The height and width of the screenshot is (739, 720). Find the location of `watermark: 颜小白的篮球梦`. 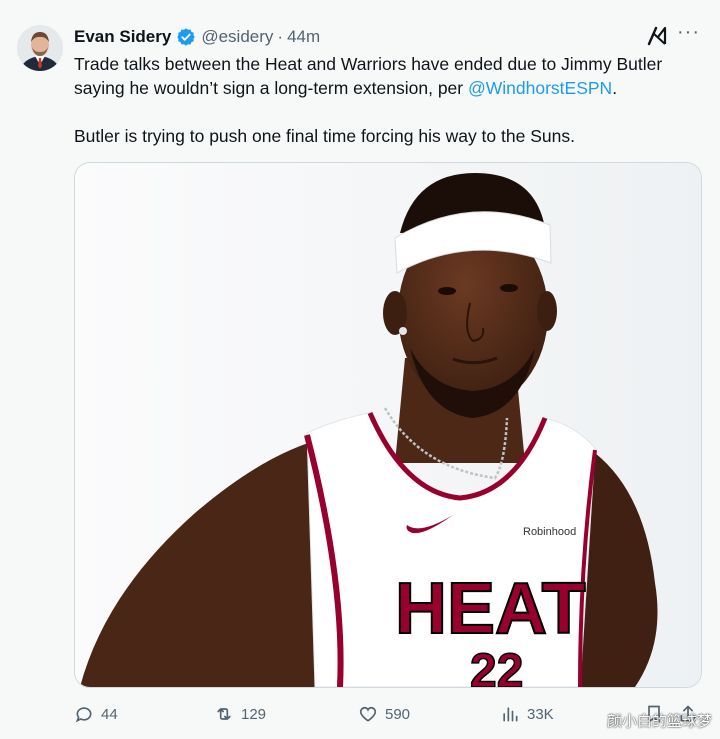

watermark: 颜小白的篮球梦 is located at coordinates (659, 721).